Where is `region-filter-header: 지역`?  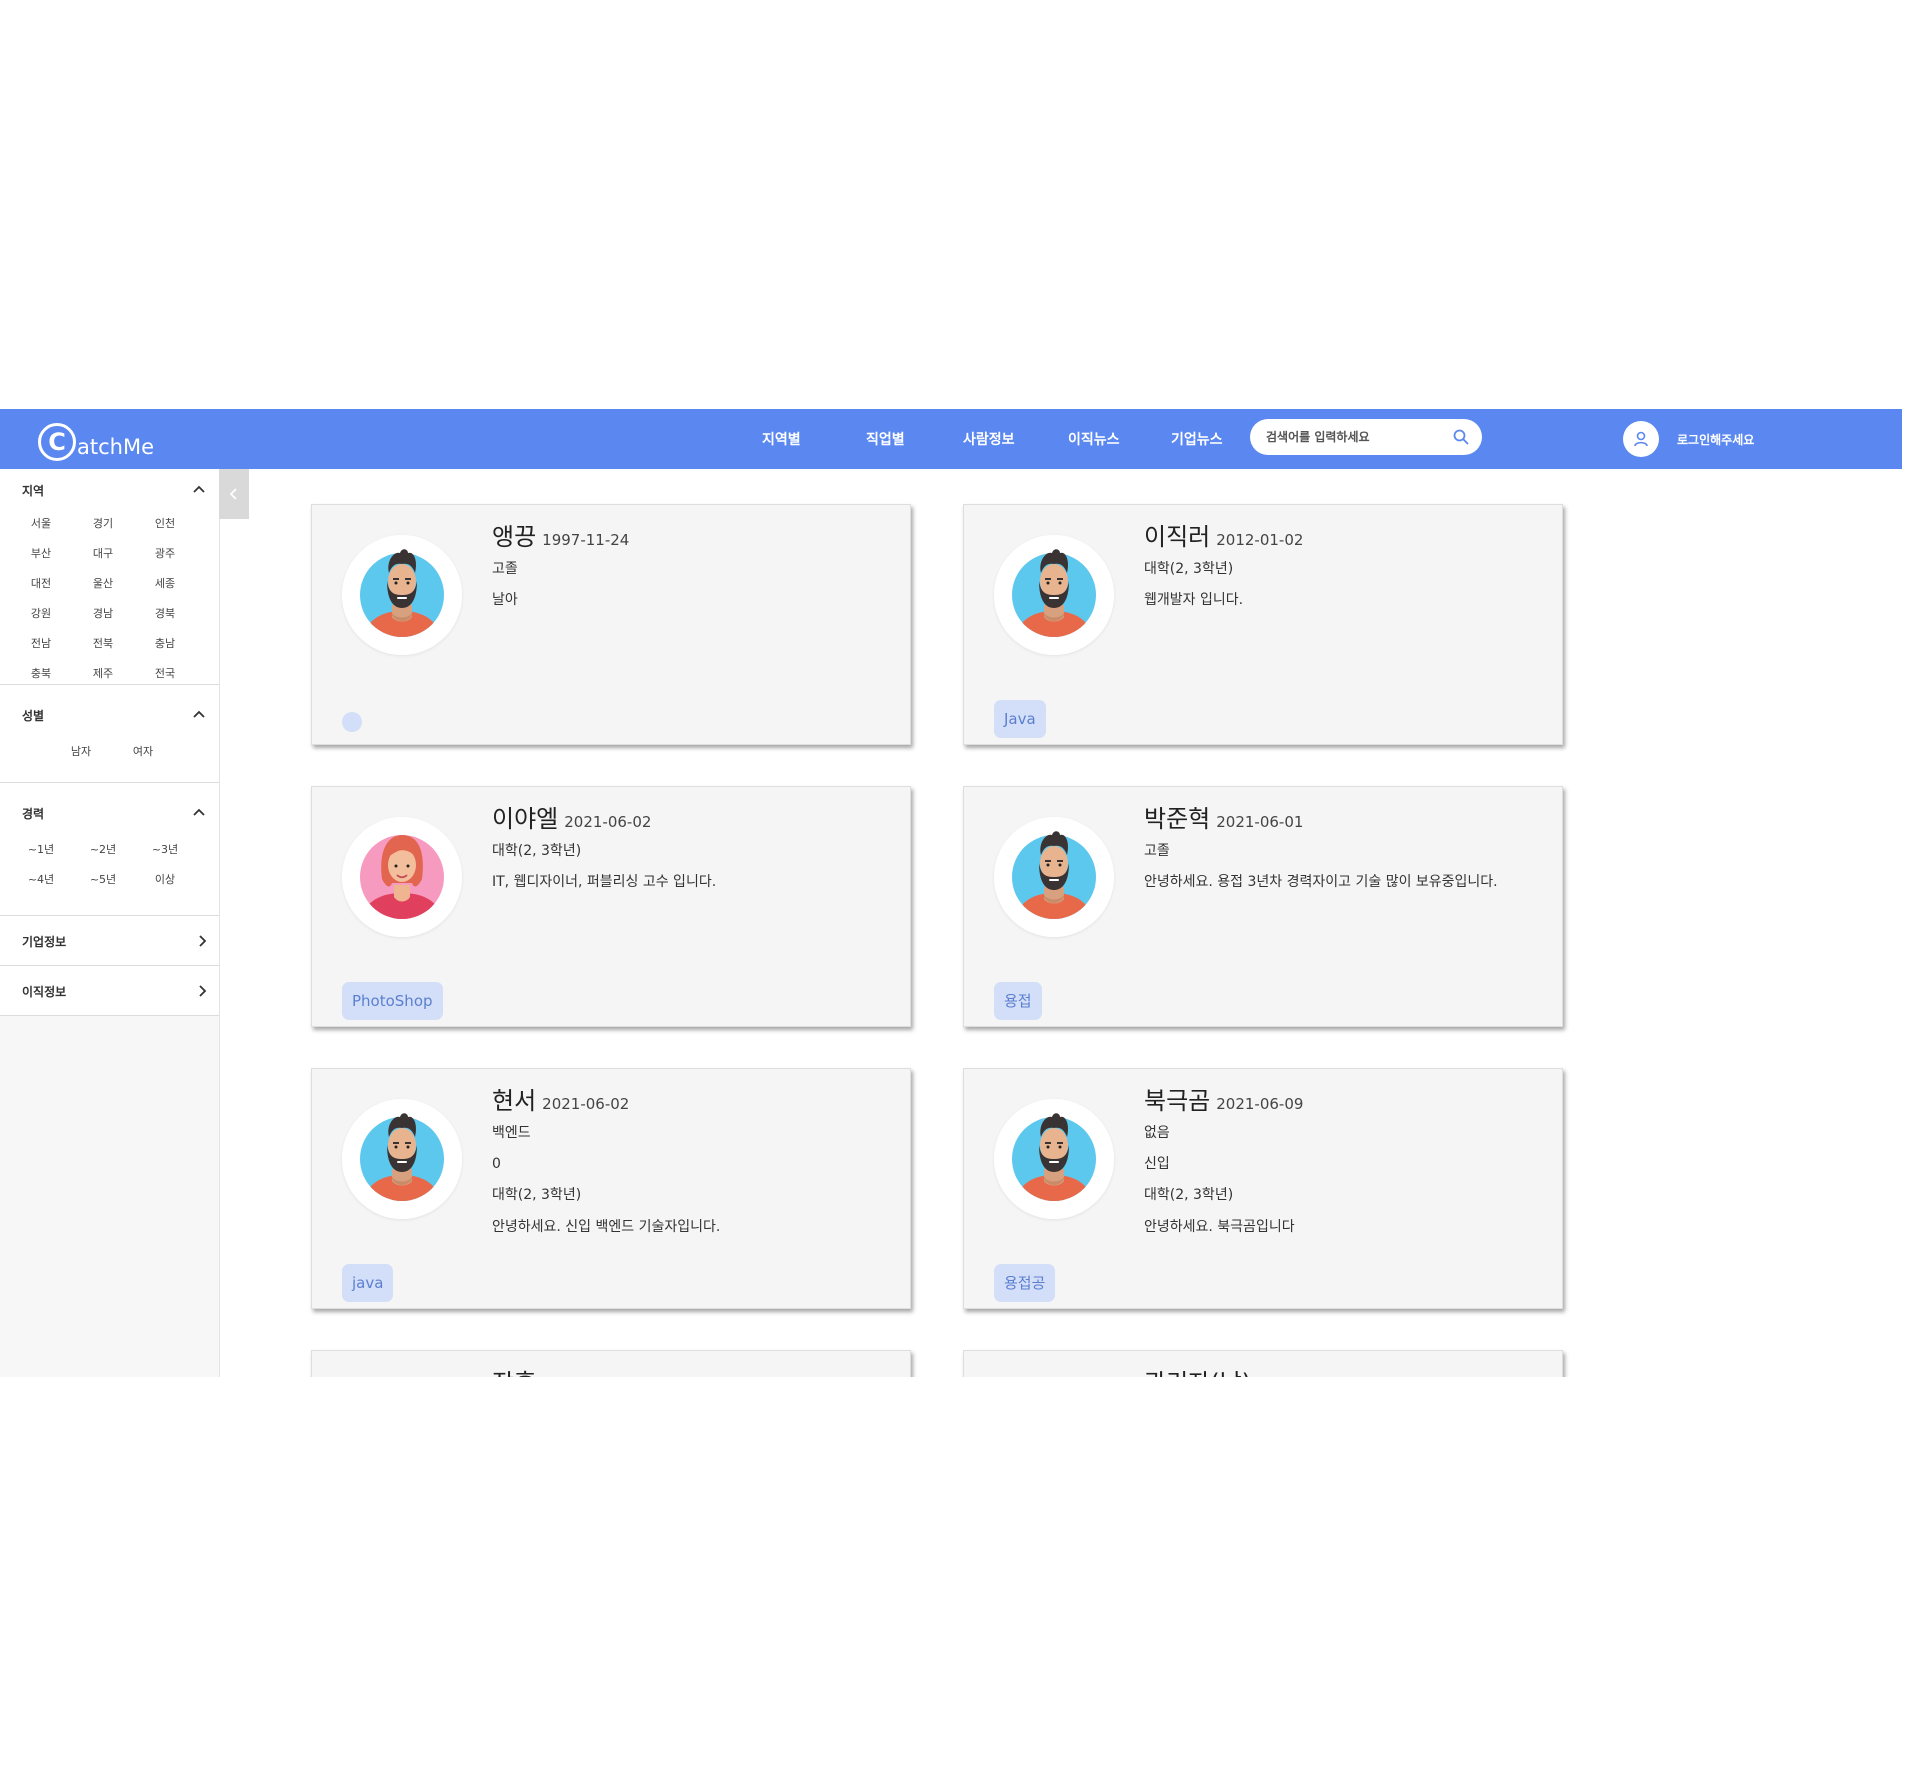
region-filter-header: 지역 is located at coordinates (109, 489).